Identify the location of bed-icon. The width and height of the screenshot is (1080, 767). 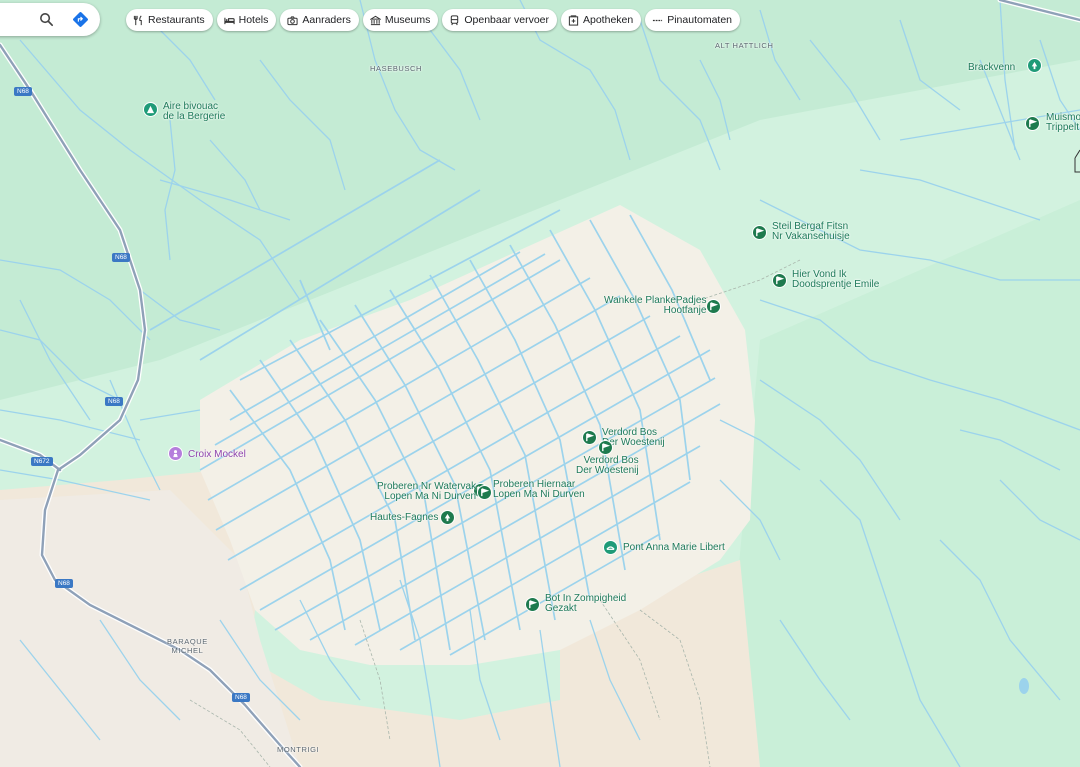
(229, 20).